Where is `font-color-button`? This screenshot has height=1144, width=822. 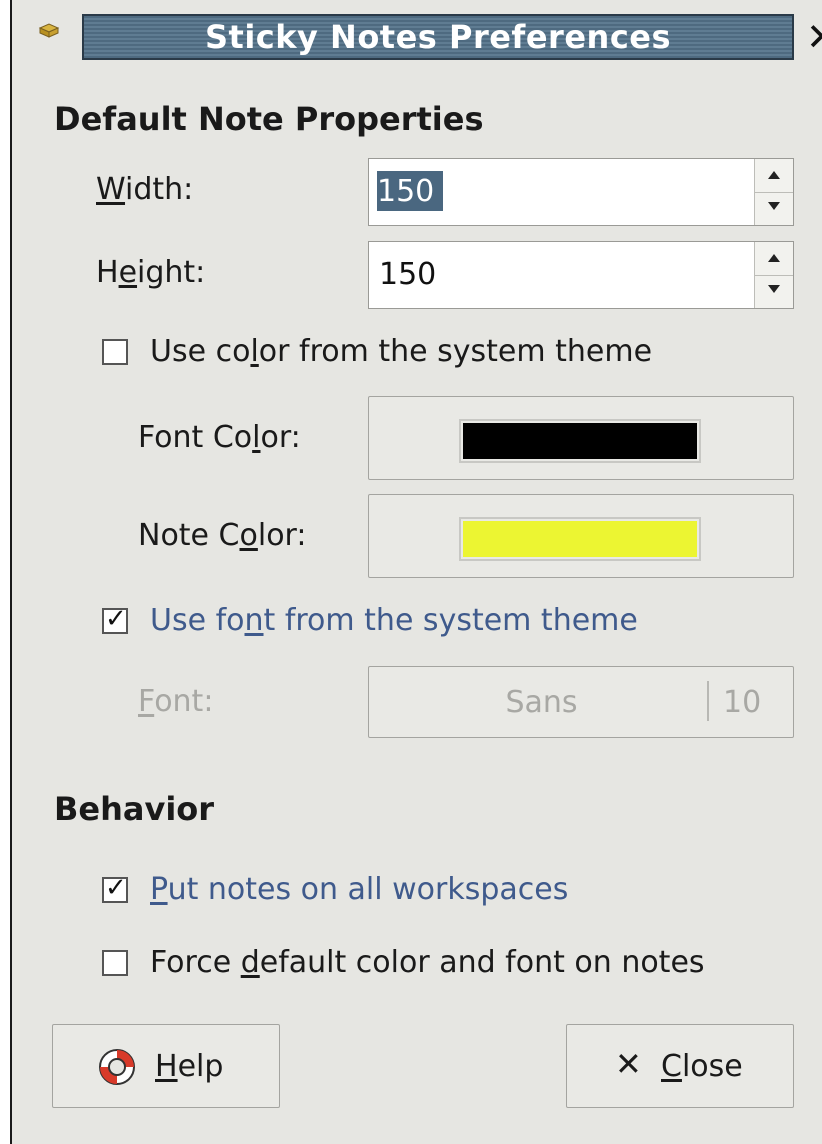 font-color-button is located at coordinates (581, 438).